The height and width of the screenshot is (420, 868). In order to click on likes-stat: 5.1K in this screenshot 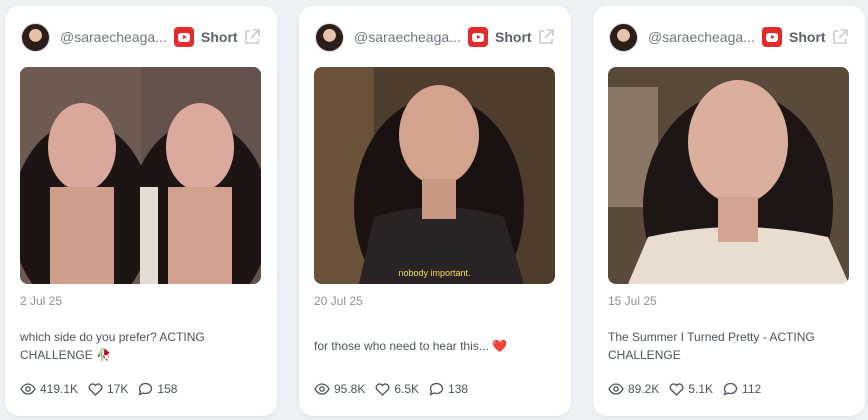, I will do `click(691, 389)`.